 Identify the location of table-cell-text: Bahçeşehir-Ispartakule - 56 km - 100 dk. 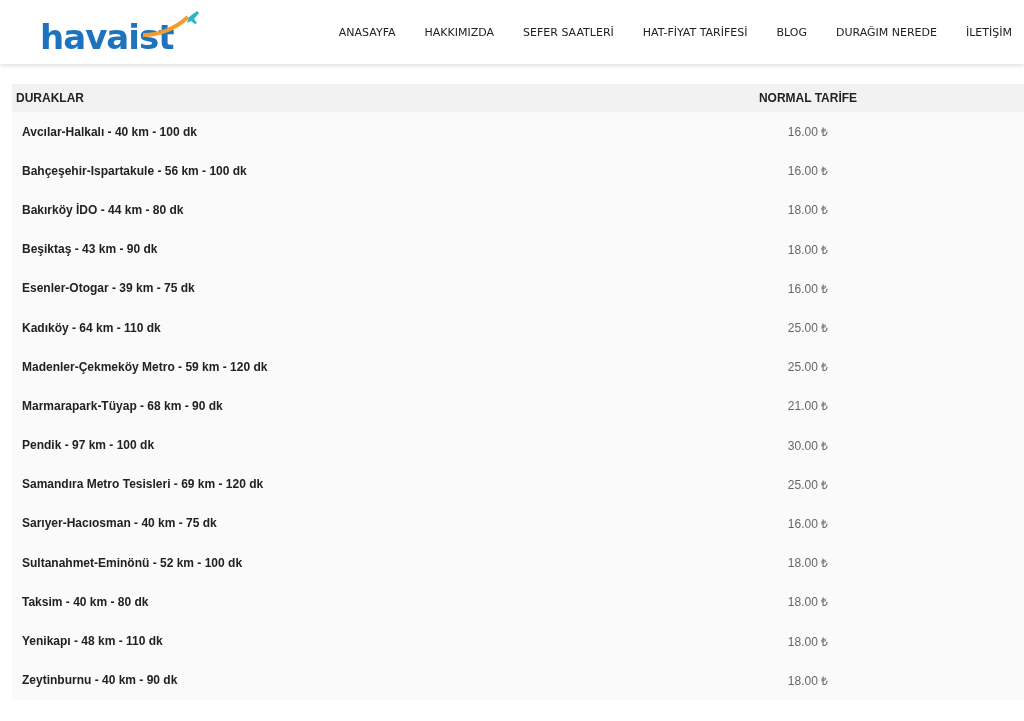
(134, 170).